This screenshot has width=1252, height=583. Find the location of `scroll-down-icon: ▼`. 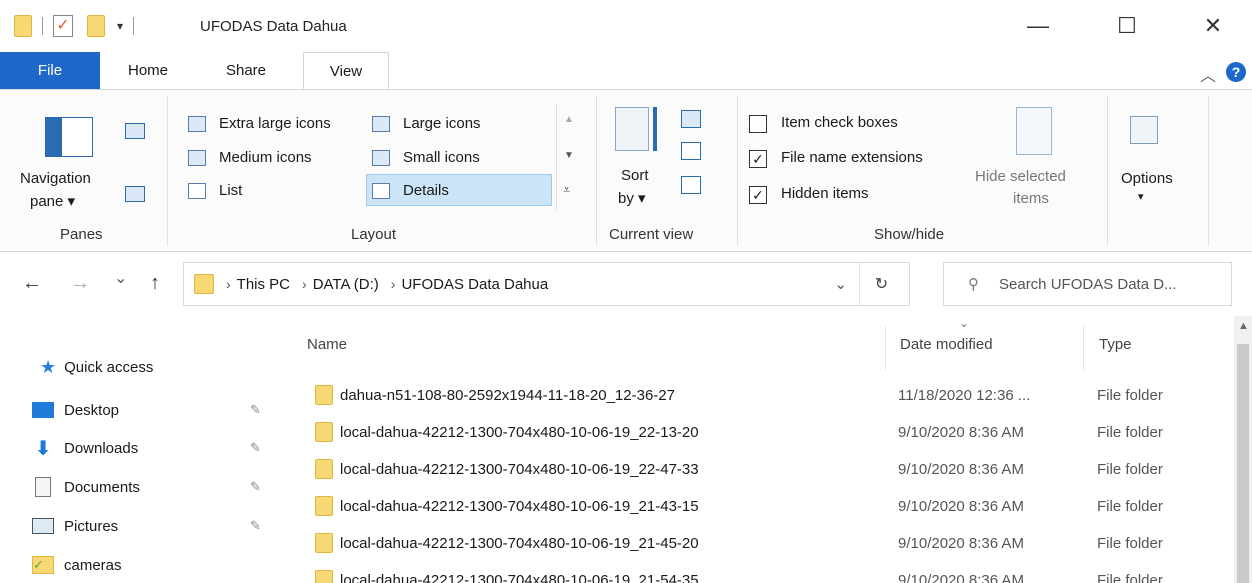

scroll-down-icon: ▼ is located at coordinates (569, 155).